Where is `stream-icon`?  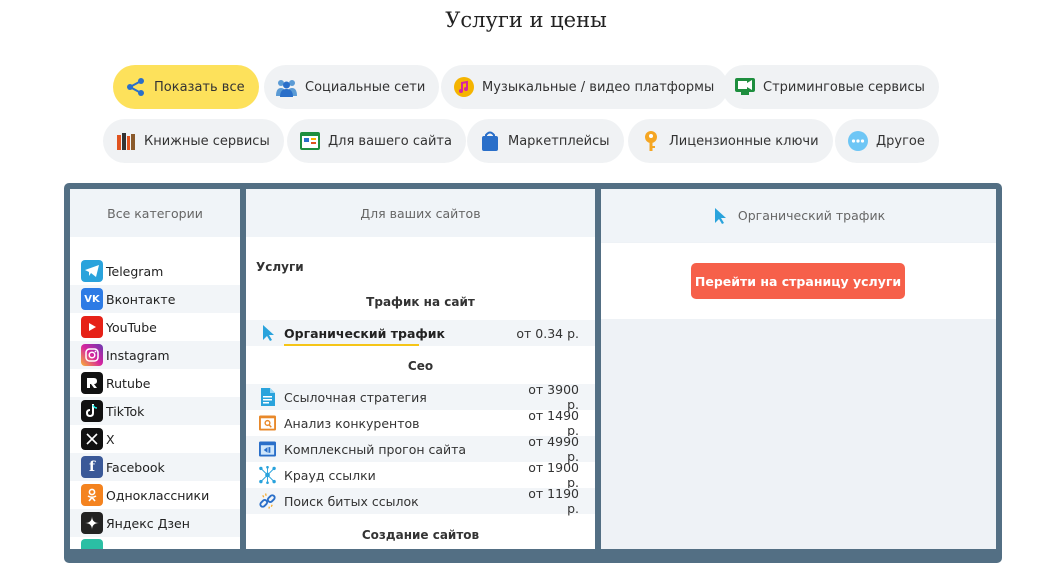 stream-icon is located at coordinates (744, 87).